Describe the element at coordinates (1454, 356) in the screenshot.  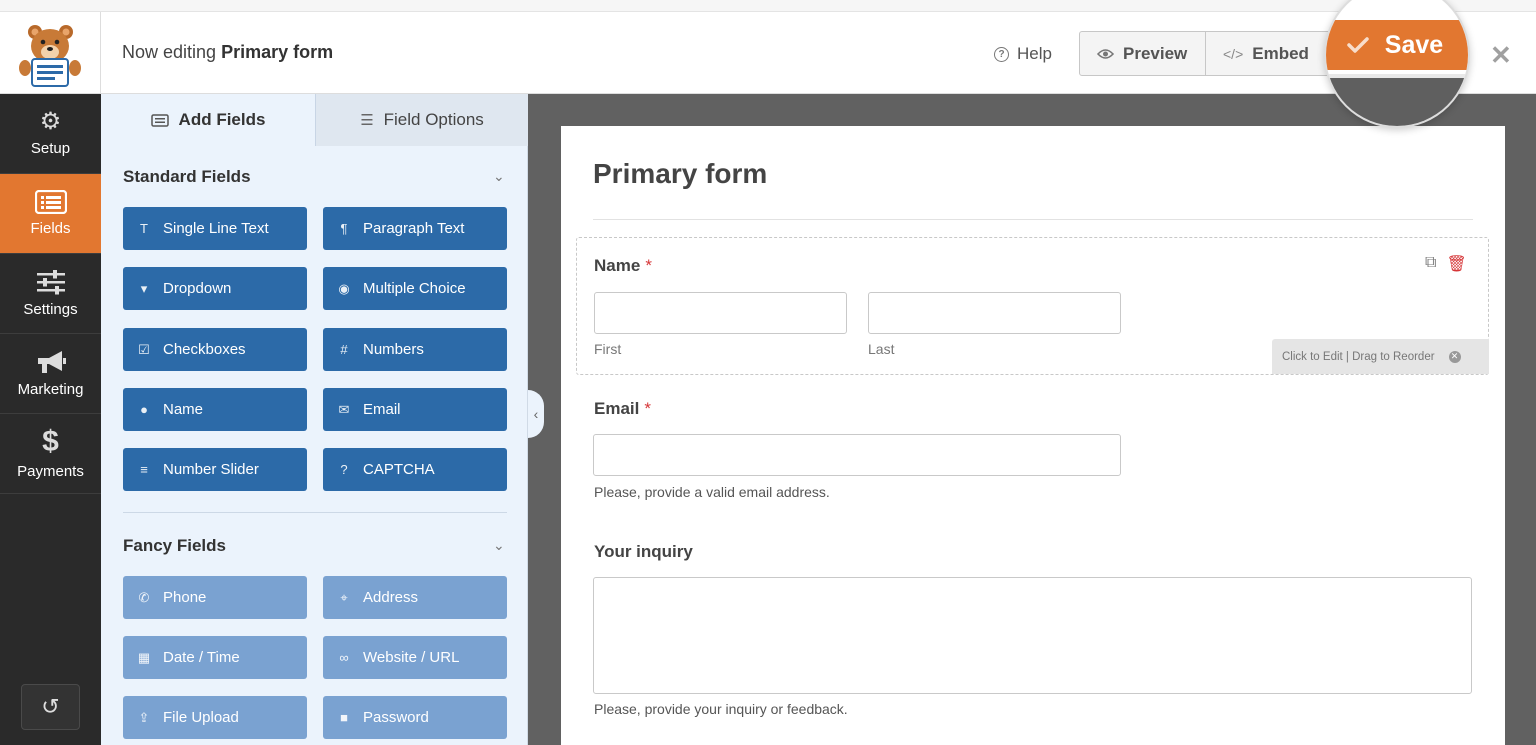
I see `close-hint-icon: ✕` at that location.